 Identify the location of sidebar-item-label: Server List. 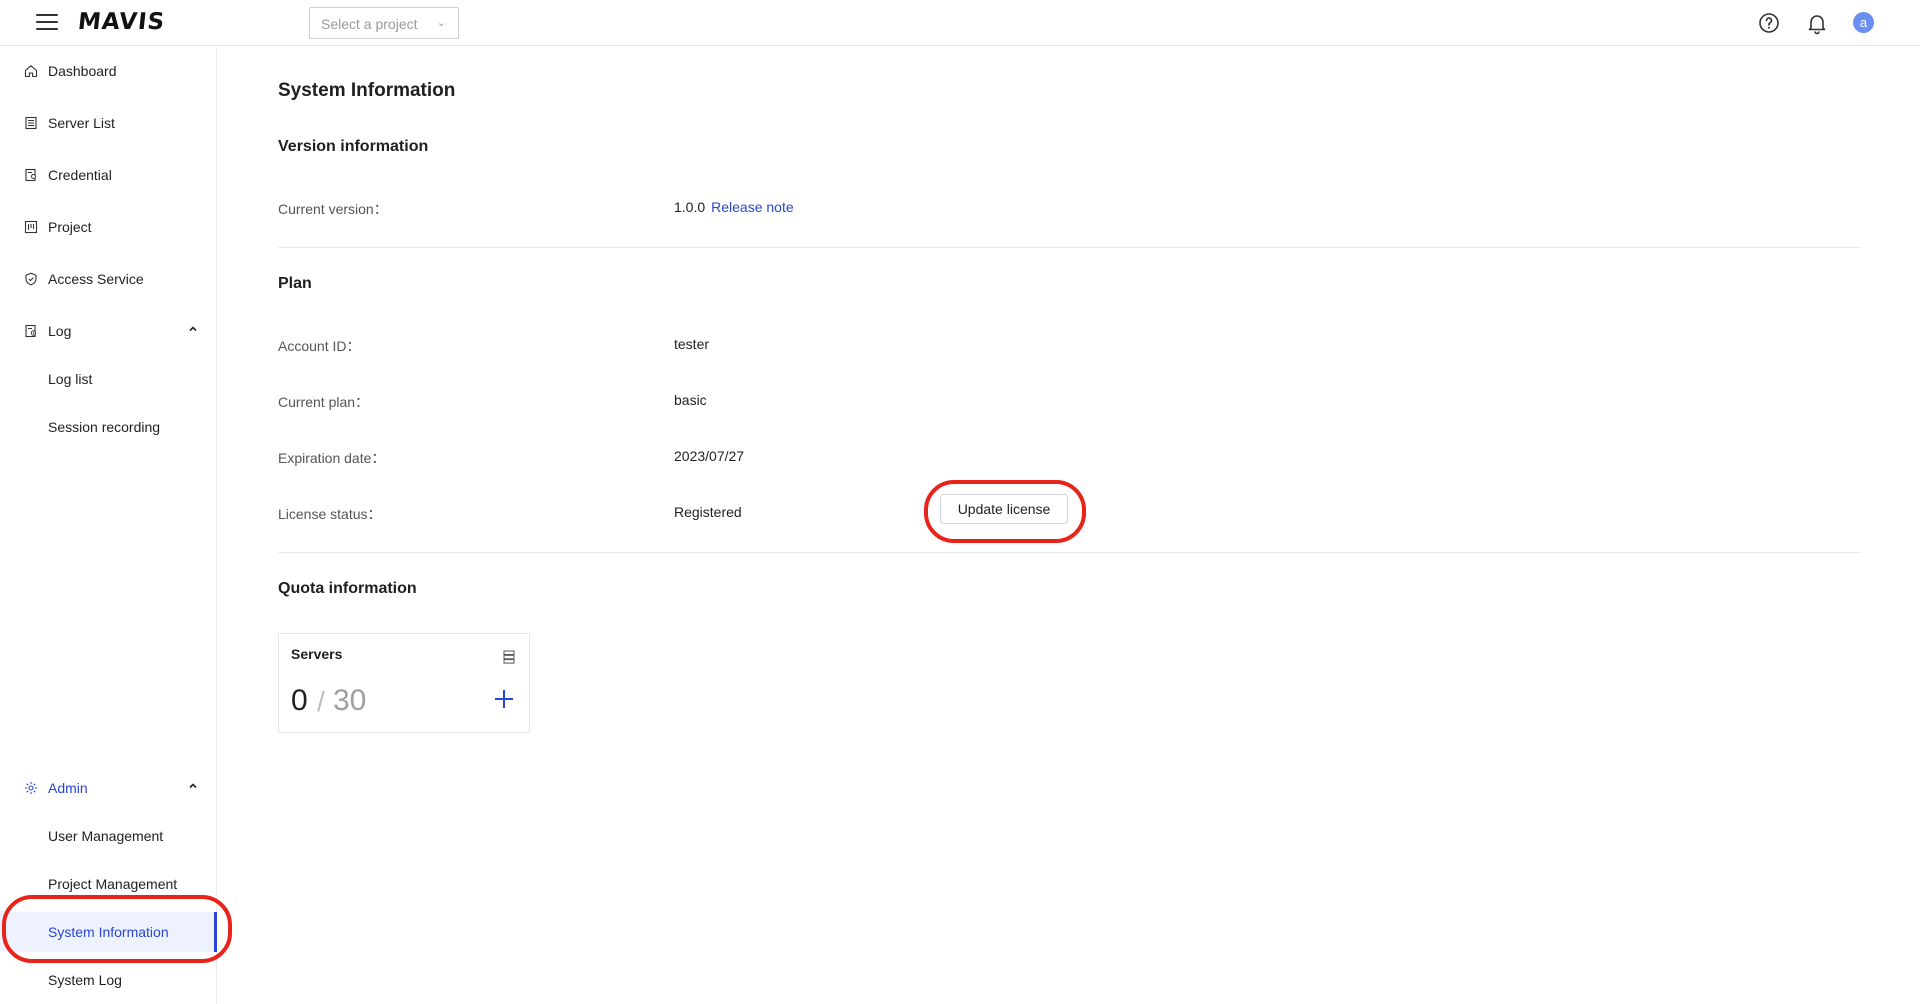
(81, 123).